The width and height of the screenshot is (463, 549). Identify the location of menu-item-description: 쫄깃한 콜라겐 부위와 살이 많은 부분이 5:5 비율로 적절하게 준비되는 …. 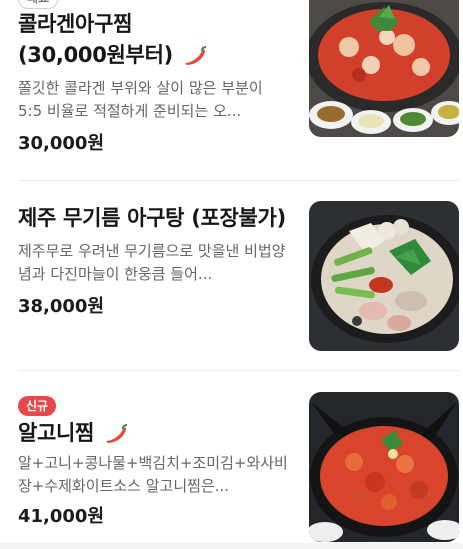
(140, 99).